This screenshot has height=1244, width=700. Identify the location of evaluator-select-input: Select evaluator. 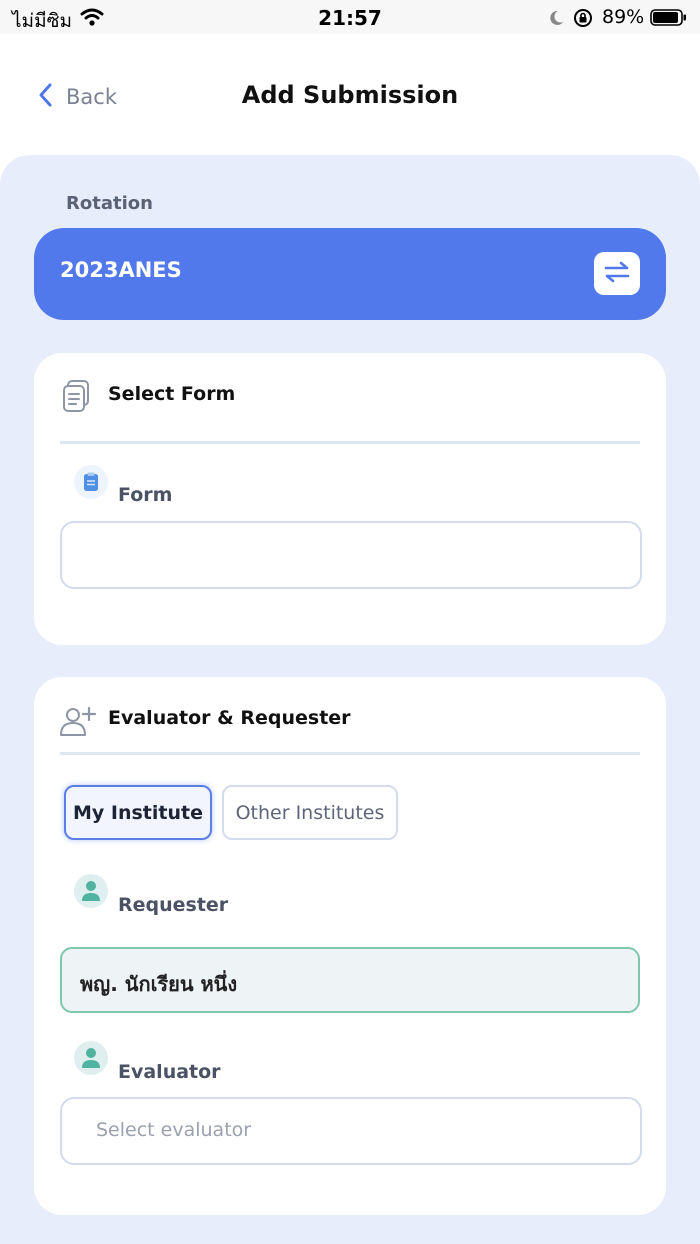
(351, 1131).